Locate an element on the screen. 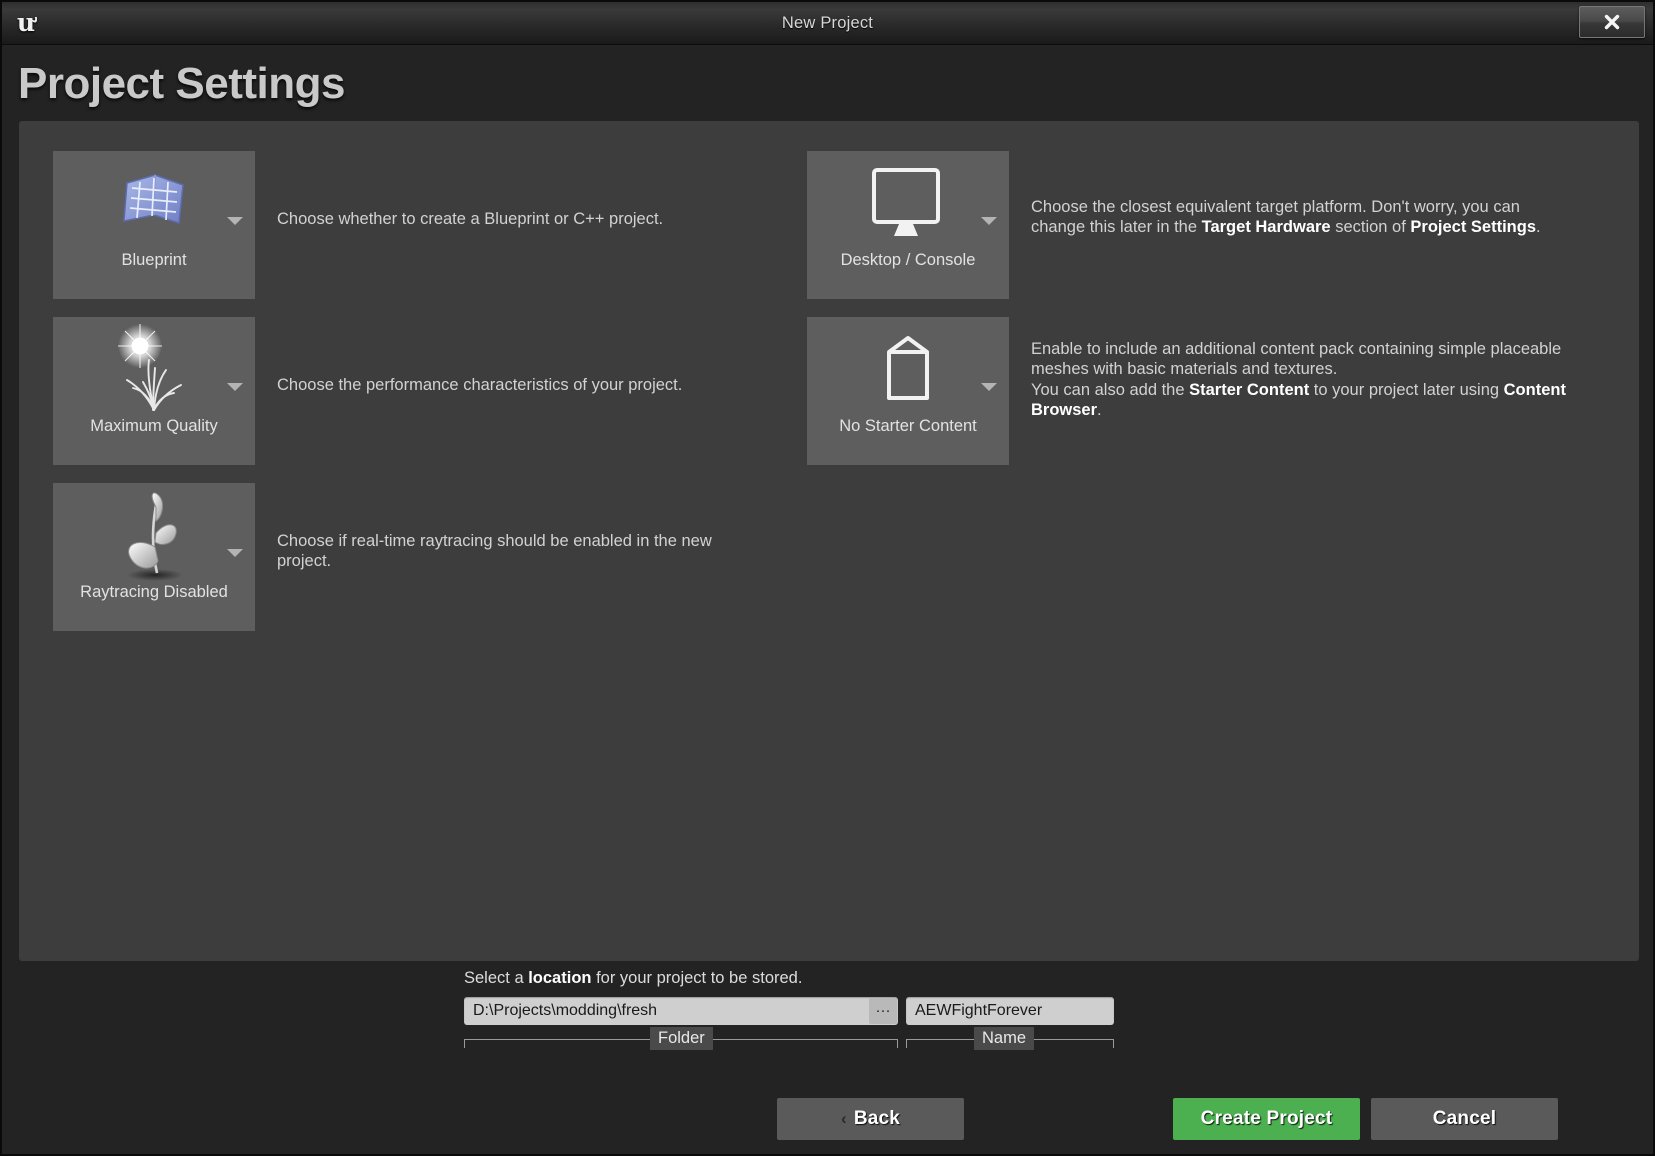 This screenshot has width=1655, height=1156. close-button is located at coordinates (1612, 22).